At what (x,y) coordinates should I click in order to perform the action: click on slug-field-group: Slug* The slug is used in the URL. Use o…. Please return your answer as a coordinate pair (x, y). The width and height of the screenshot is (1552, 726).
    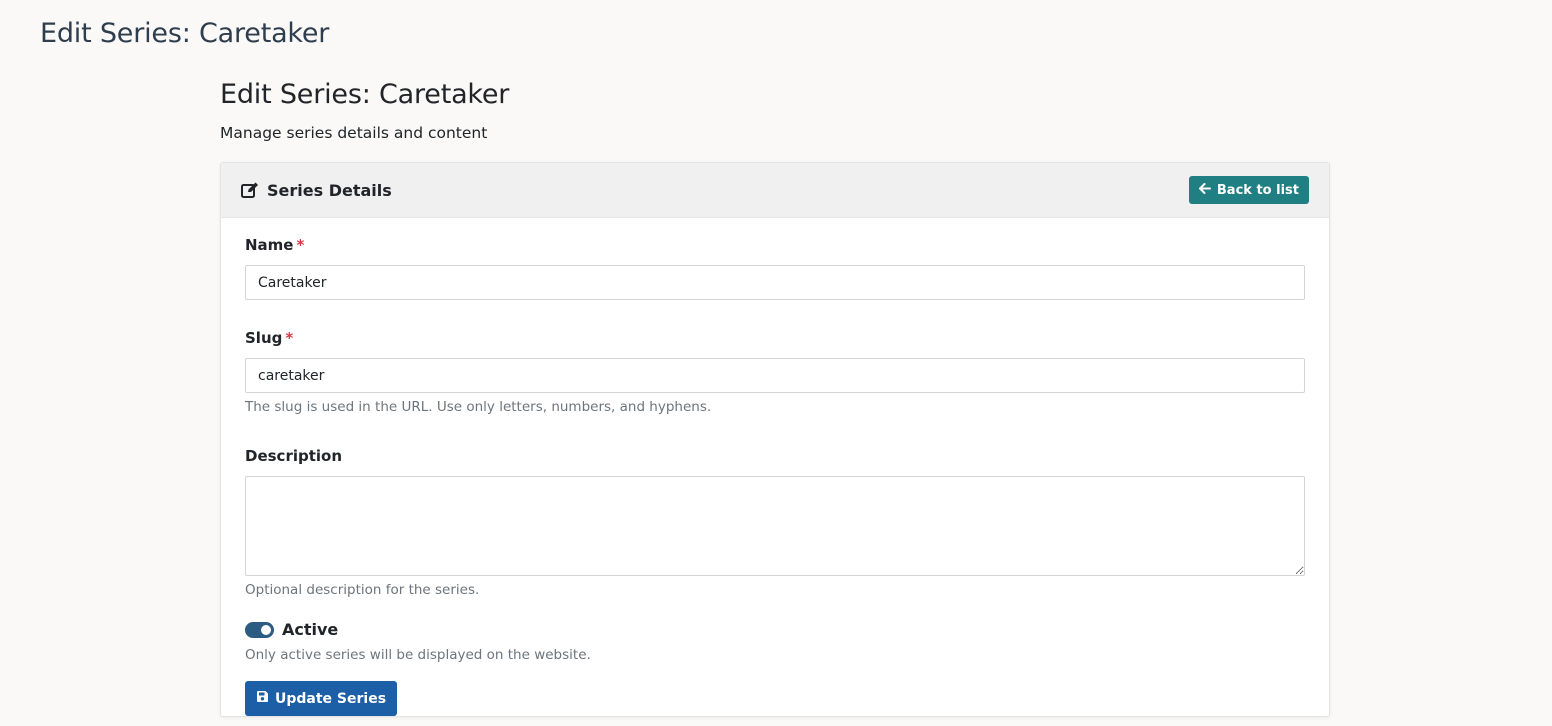
    Looking at the image, I should click on (775, 372).